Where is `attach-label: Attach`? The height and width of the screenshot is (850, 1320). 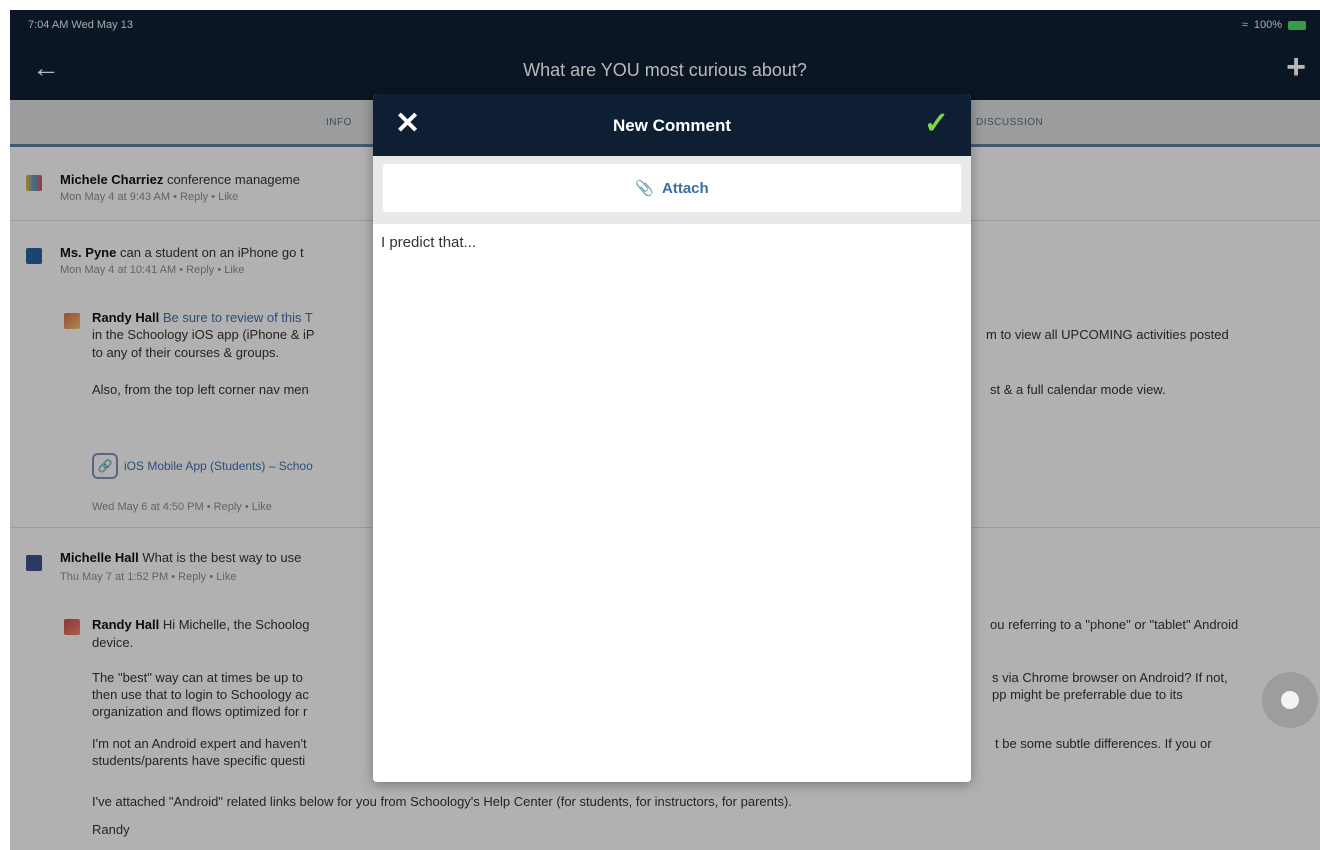
attach-label: Attach is located at coordinates (685, 188).